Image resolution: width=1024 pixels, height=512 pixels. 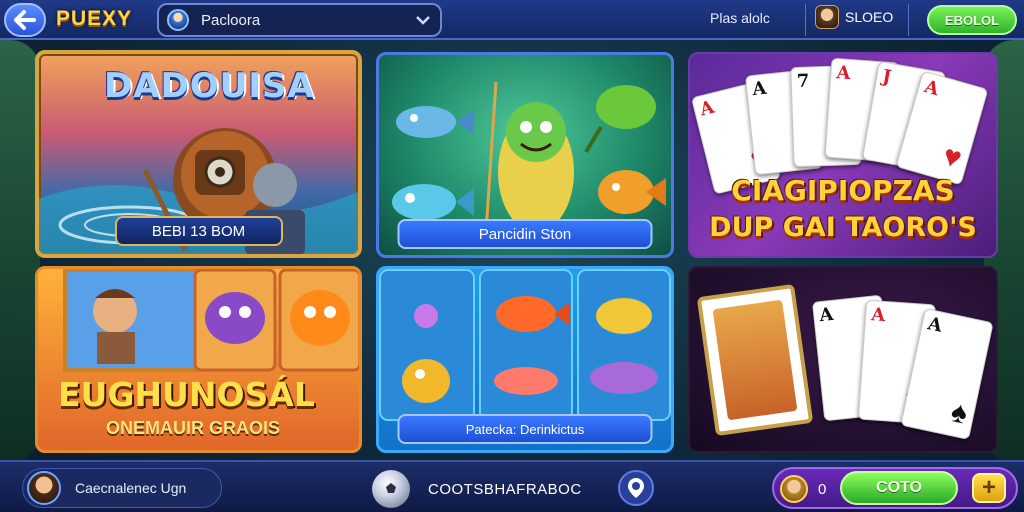 What do you see at coordinates (198, 359) in the screenshot?
I see `game-card-slots: EUGHUNOSÁL ONEMAUIR GRAOIS` at bounding box center [198, 359].